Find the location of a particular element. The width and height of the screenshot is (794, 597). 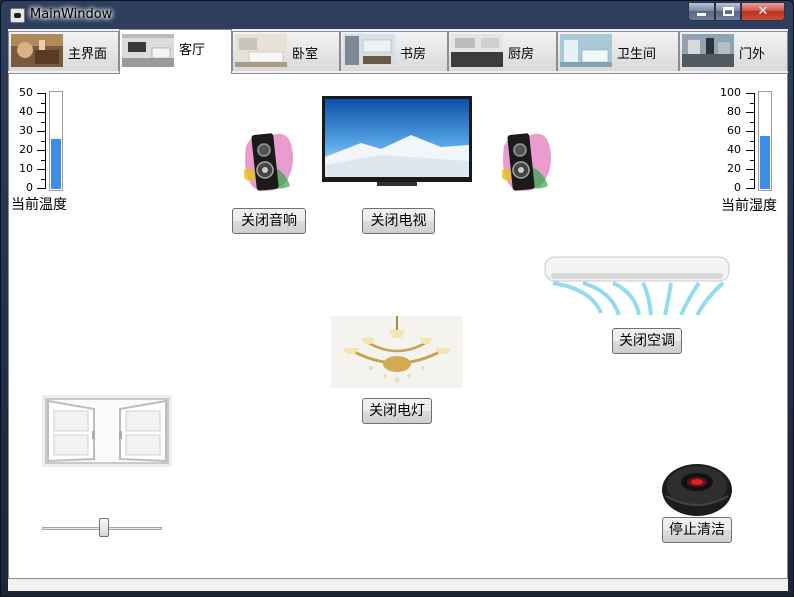

ac-off-button: 关闭空调 is located at coordinates (647, 341).